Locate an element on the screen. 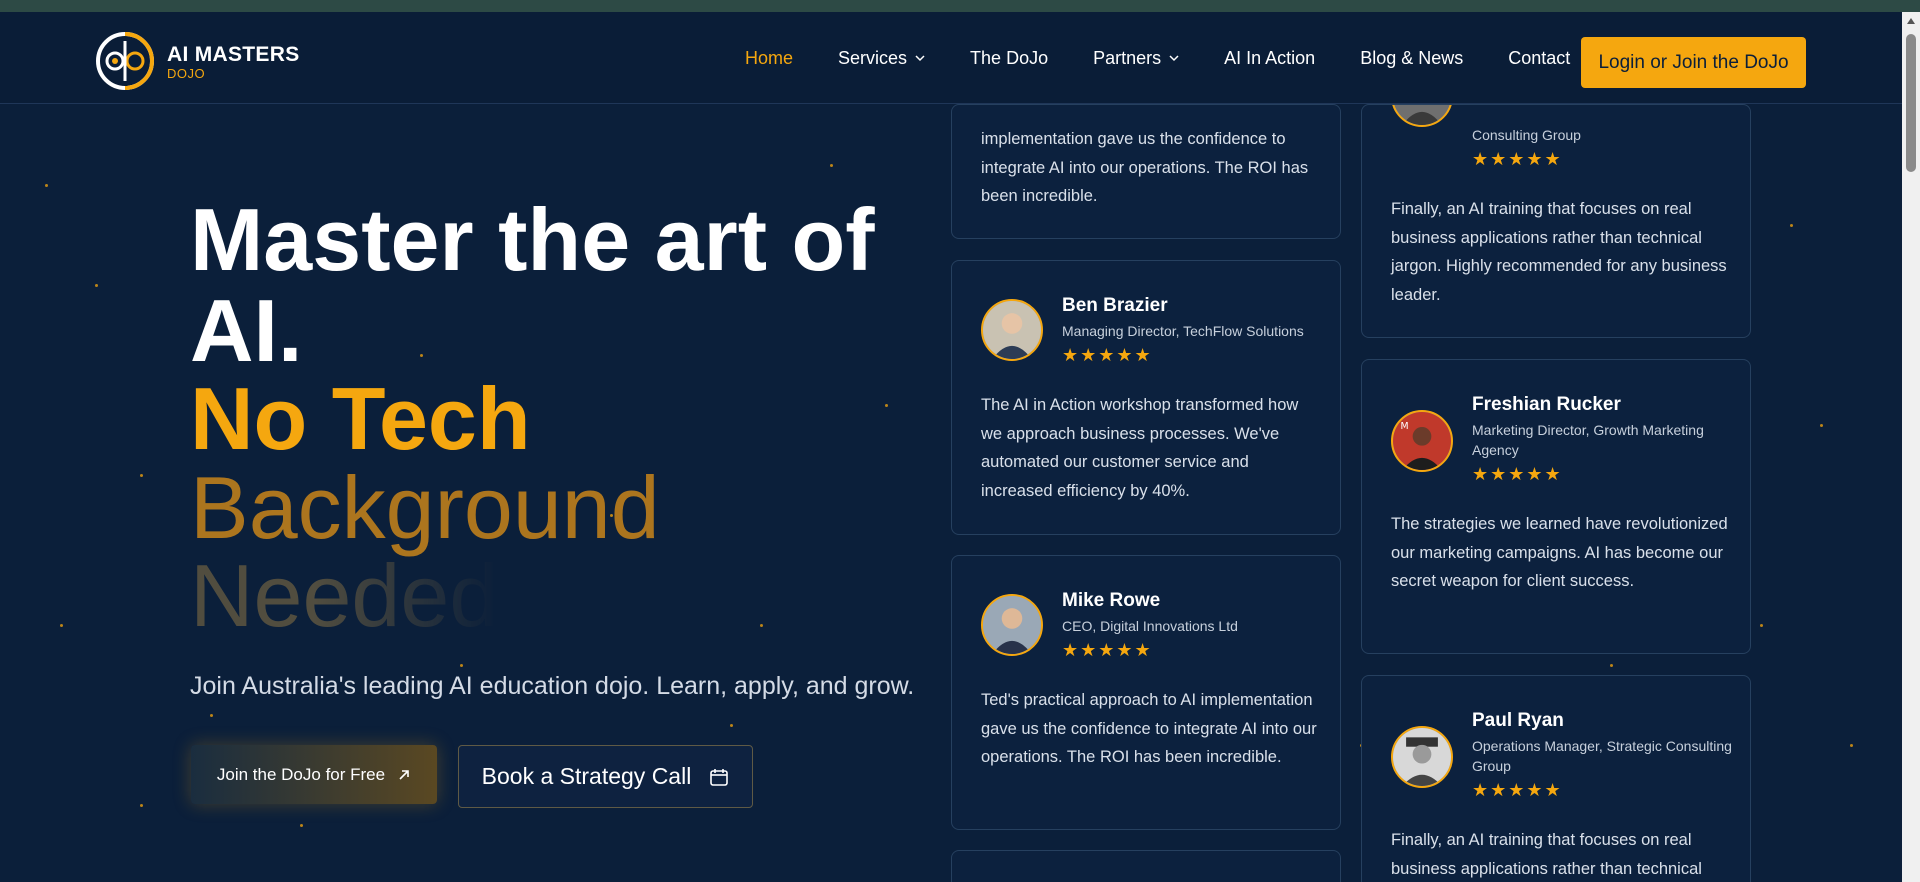  nav-blog-news-label: Blog & News is located at coordinates (1412, 57).